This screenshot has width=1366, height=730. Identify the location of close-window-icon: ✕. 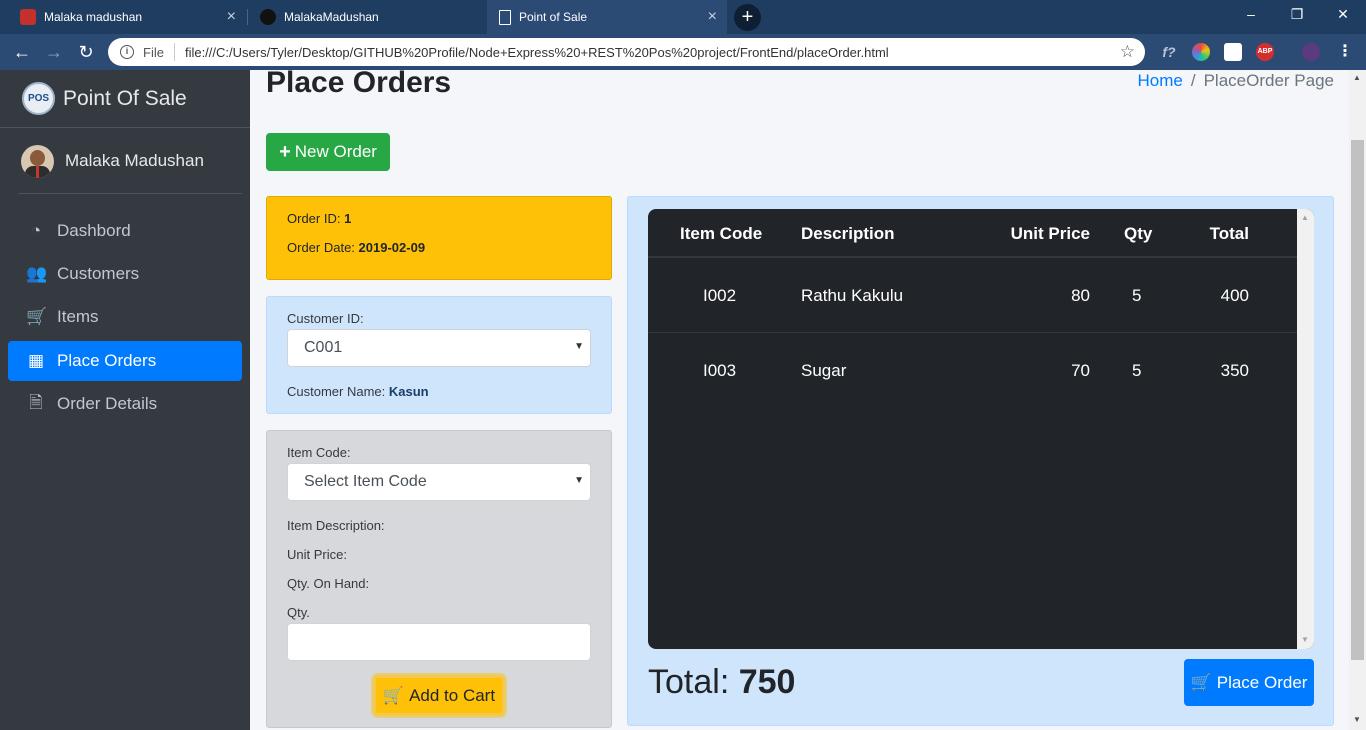
(1343, 14).